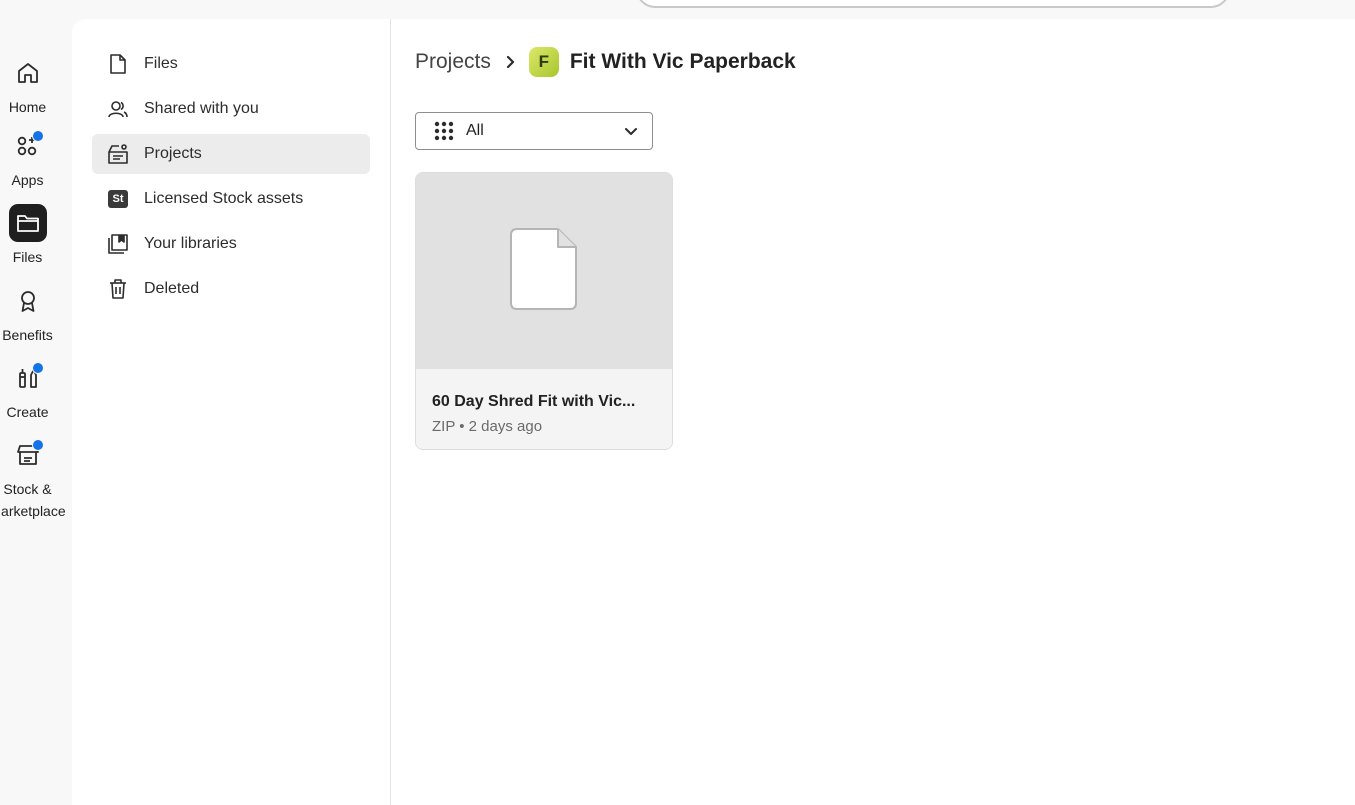 The height and width of the screenshot is (805, 1355). Describe the element at coordinates (27, 335) in the screenshot. I see `rail-label-benefits: Benefits` at that location.